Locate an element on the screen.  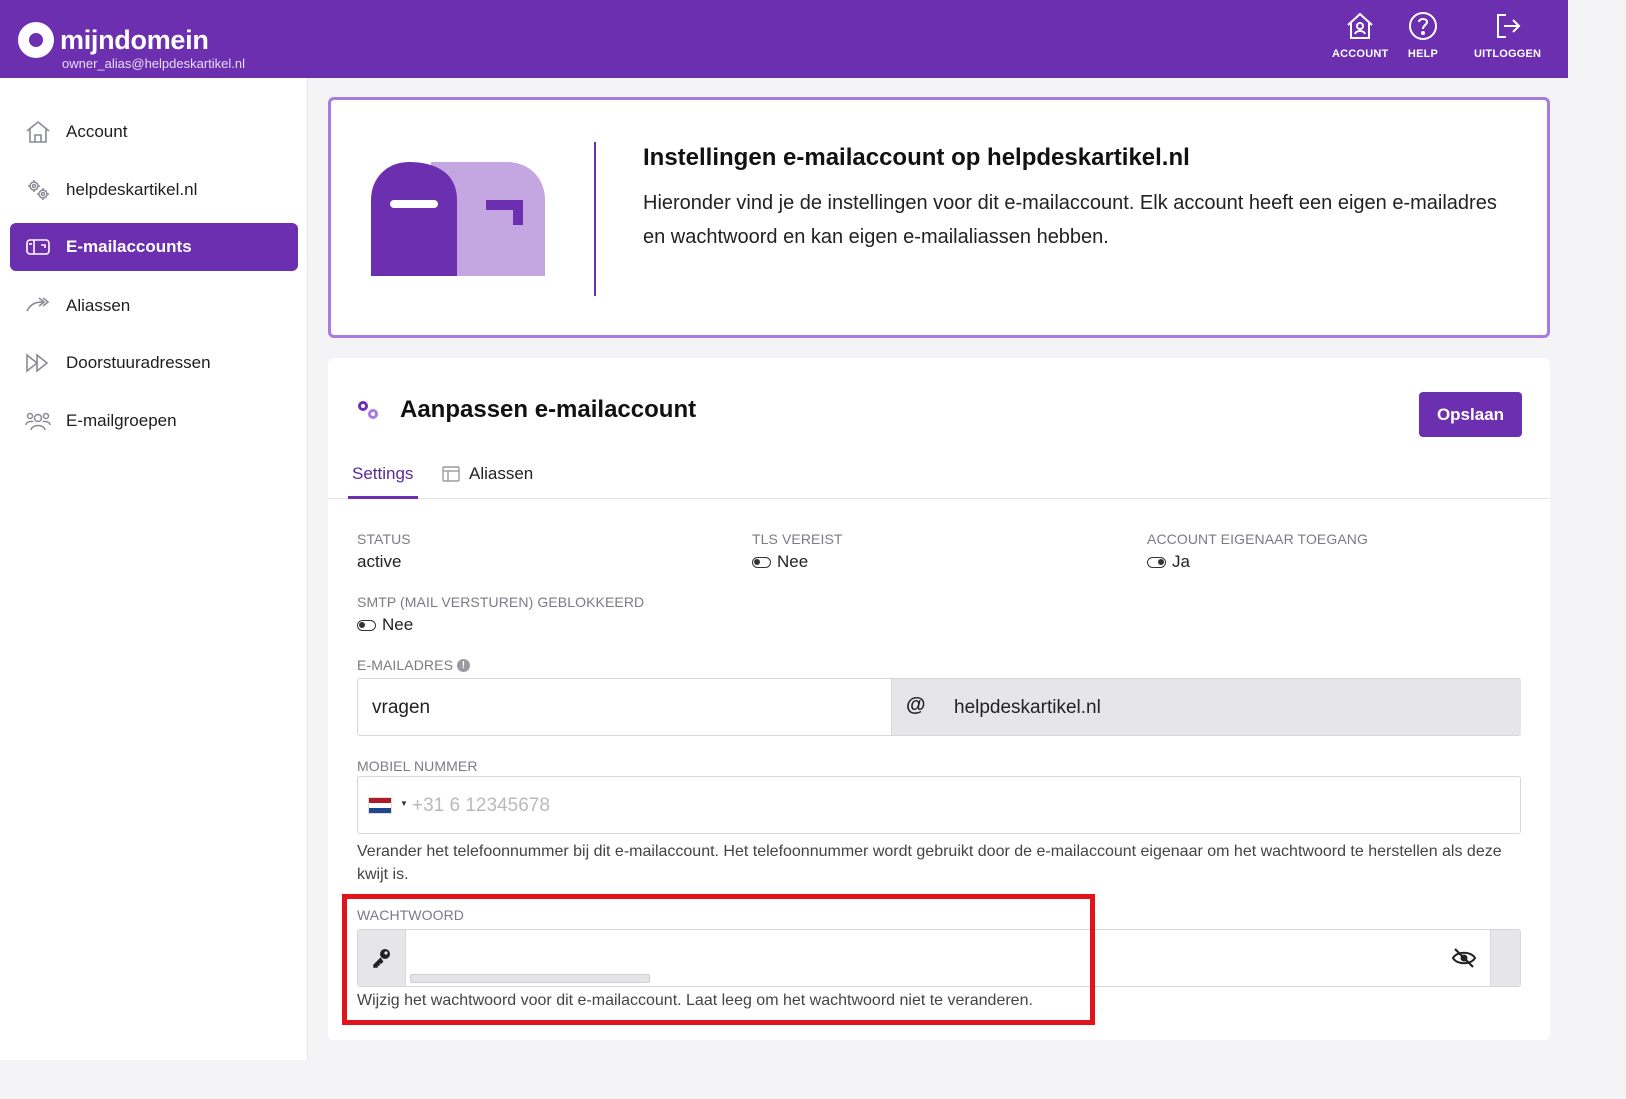
sidebar-item-account: Account is located at coordinates (154, 132).